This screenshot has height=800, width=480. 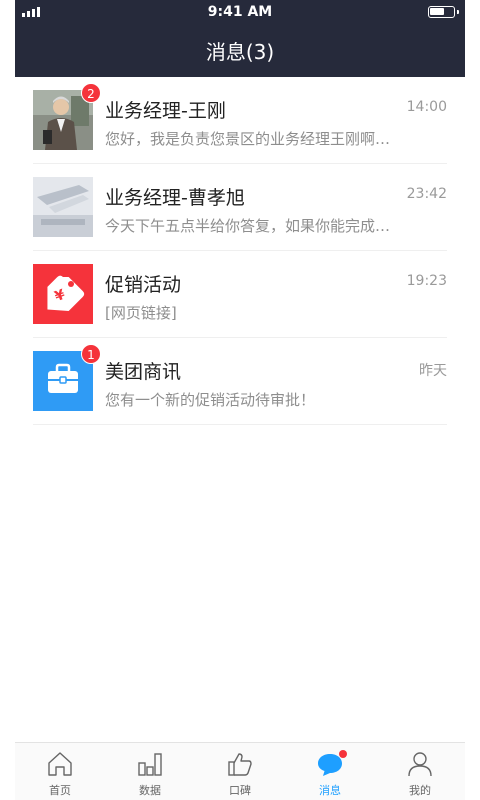 What do you see at coordinates (240, 52) in the screenshot?
I see `page-title: 消息(3)` at bounding box center [240, 52].